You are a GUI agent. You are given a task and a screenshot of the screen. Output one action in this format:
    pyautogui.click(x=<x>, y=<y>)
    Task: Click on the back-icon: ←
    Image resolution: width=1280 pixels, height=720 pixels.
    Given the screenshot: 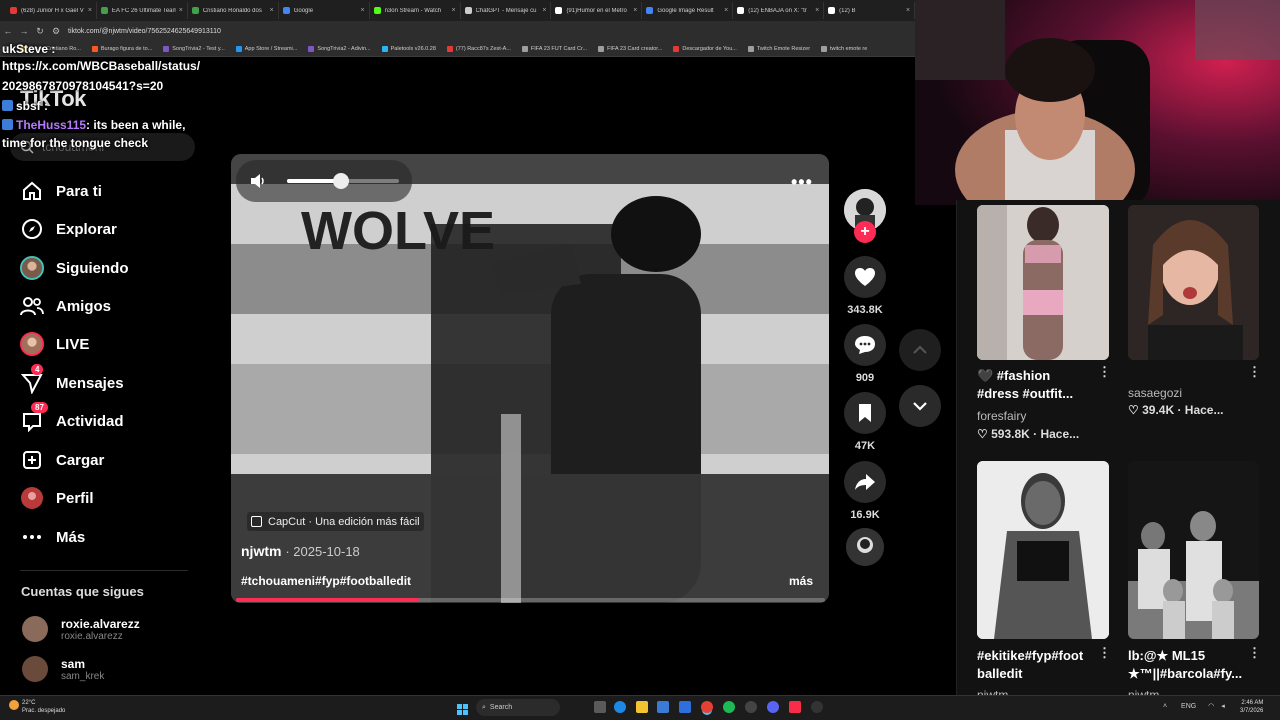 What is the action you would take?
    pyautogui.click(x=8, y=31)
    